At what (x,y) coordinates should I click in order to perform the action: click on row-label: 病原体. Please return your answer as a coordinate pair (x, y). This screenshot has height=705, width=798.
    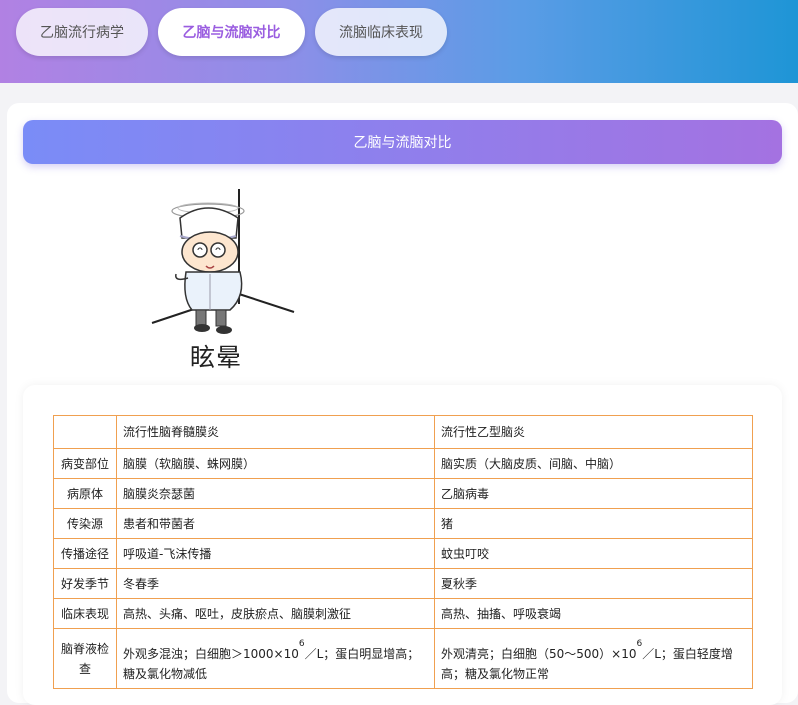
    Looking at the image, I should click on (85, 493).